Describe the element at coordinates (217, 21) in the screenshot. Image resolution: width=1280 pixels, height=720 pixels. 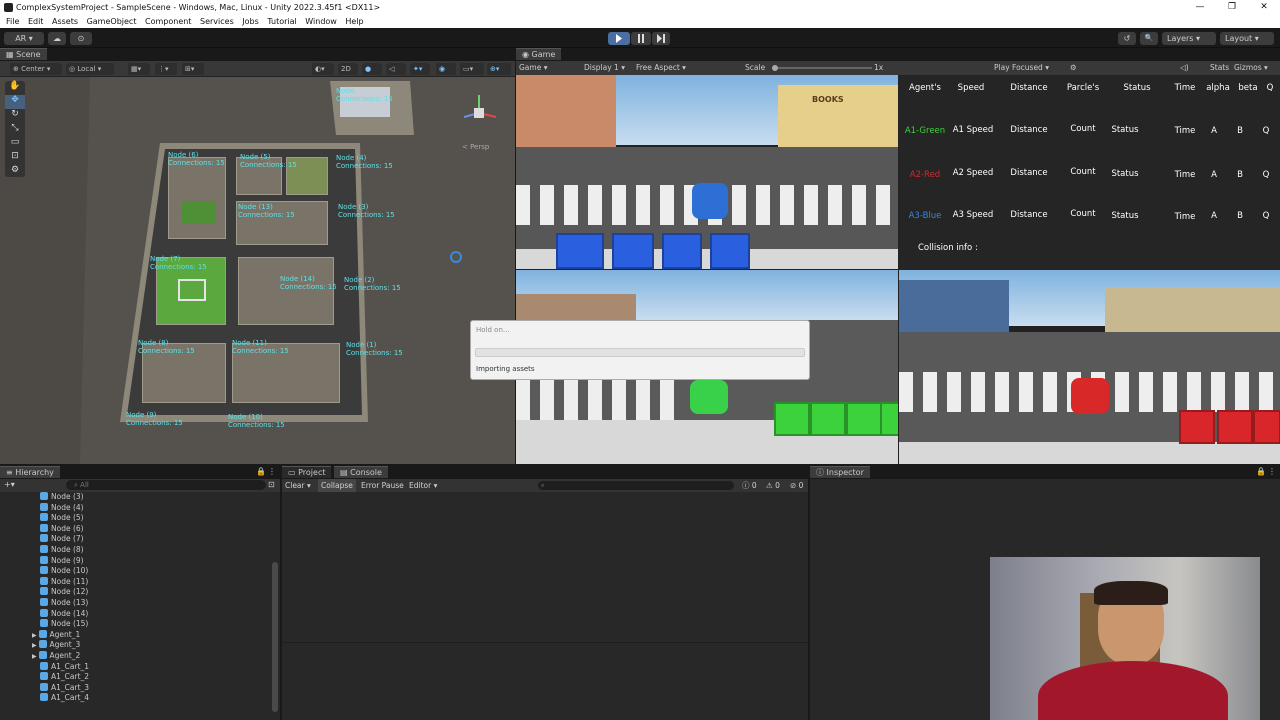
I see `menu-services: Services` at that location.